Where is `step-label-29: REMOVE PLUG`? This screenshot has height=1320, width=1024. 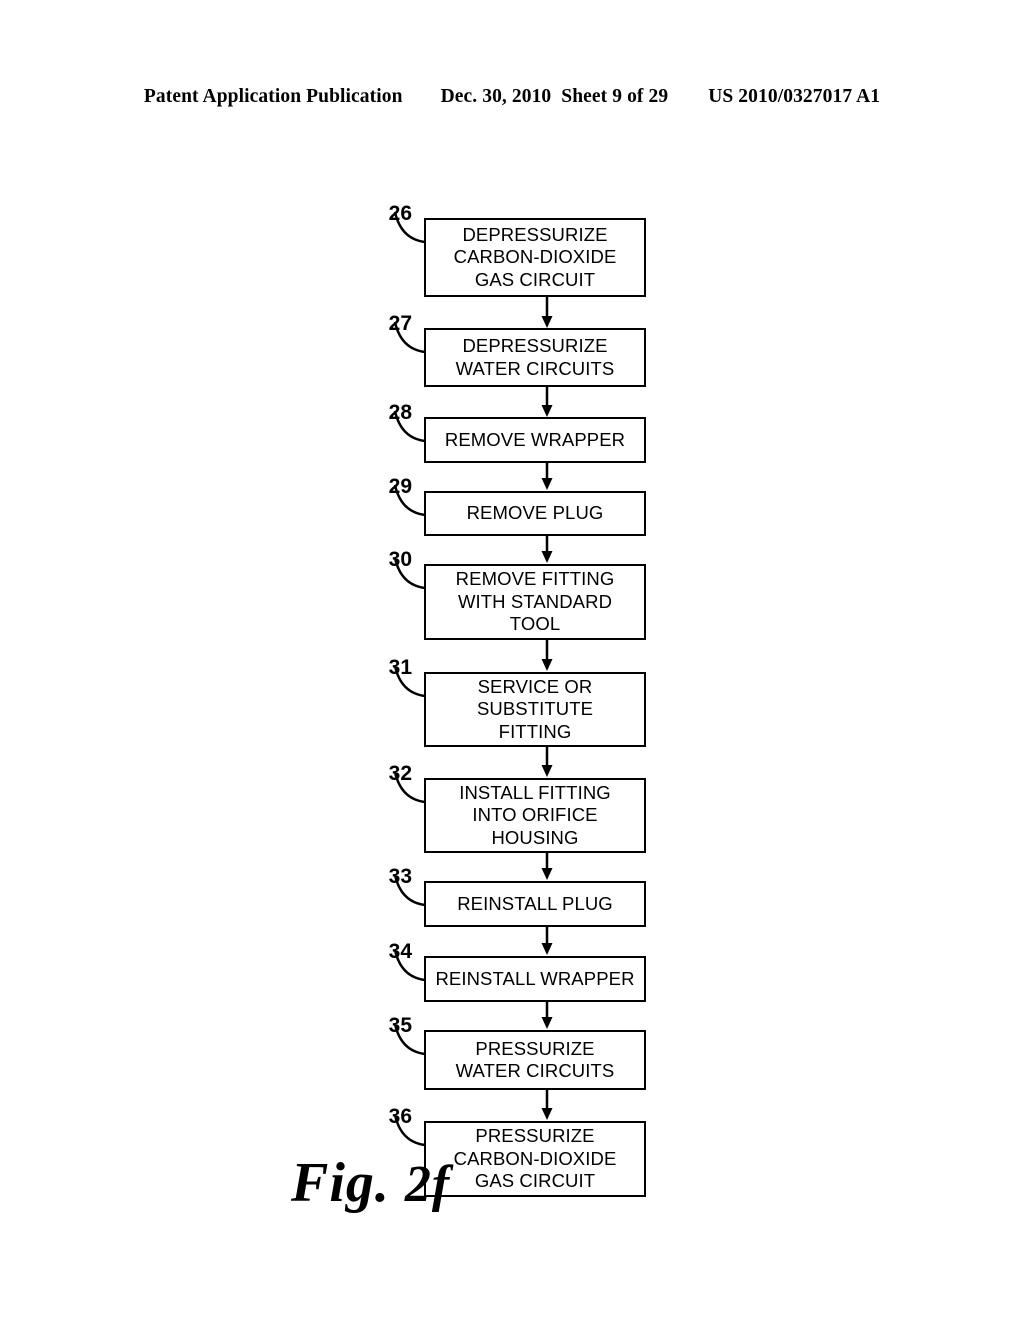 step-label-29: REMOVE PLUG is located at coordinates (535, 513).